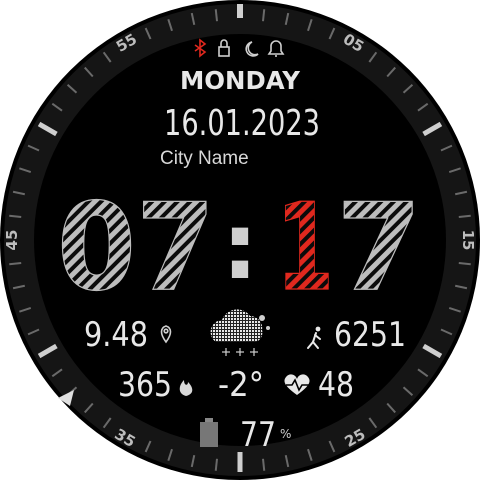  What do you see at coordinates (468, 240) in the screenshot?
I see `bezel-label-15: 15` at bounding box center [468, 240].